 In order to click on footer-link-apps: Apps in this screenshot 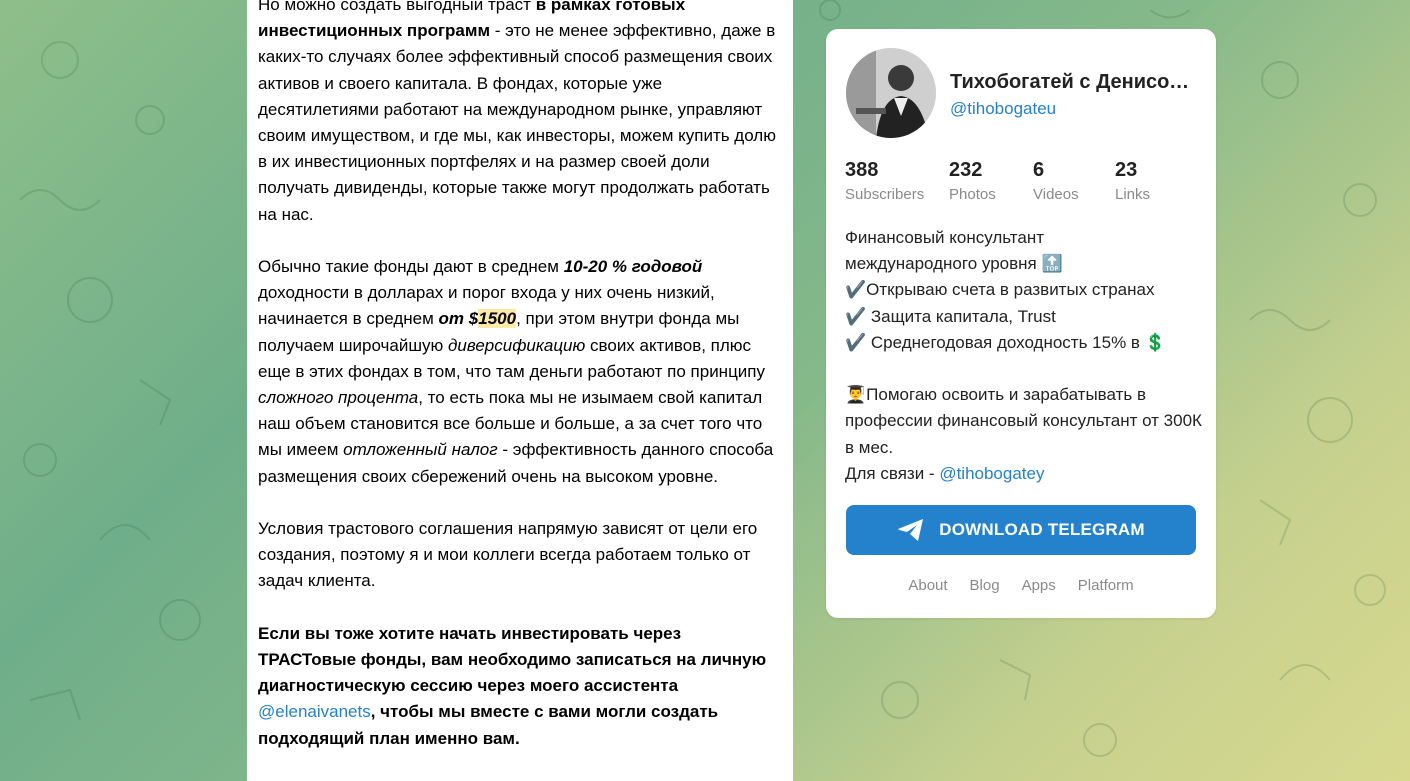, I will do `click(1039, 585)`.